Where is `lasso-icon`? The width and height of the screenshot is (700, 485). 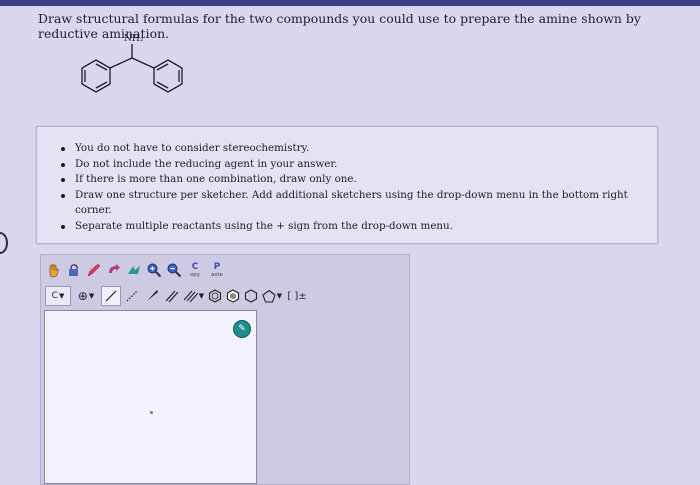 lasso-icon is located at coordinates (73, 270).